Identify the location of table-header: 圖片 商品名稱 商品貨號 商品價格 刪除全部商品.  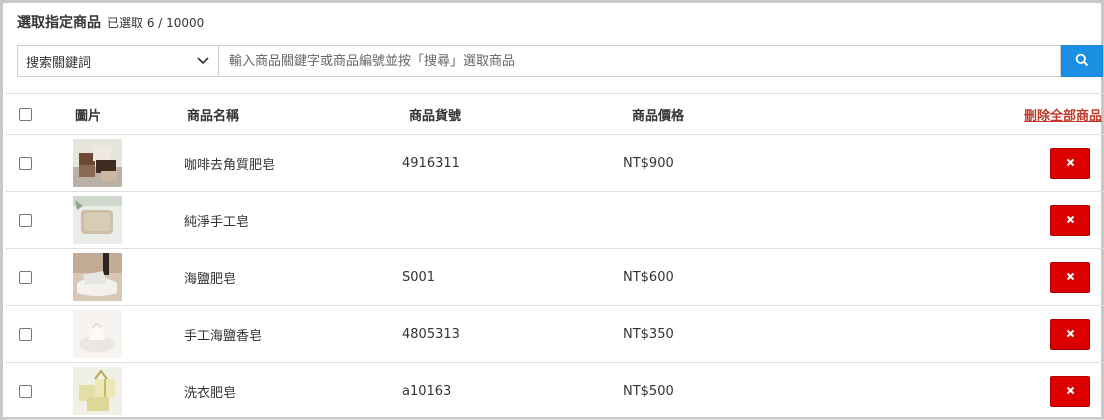
(555, 114).